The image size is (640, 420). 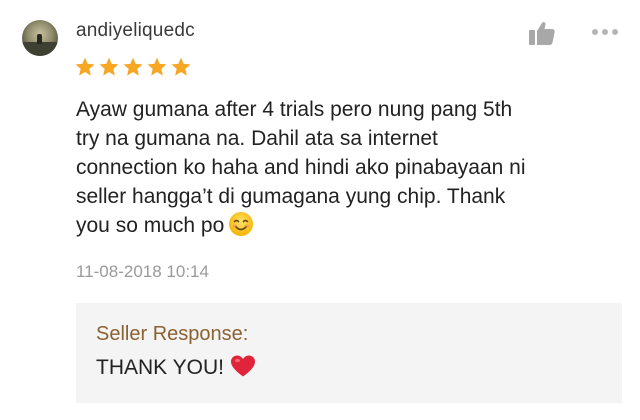 What do you see at coordinates (172, 334) in the screenshot?
I see `seller-response-label: Seller Response:` at bounding box center [172, 334].